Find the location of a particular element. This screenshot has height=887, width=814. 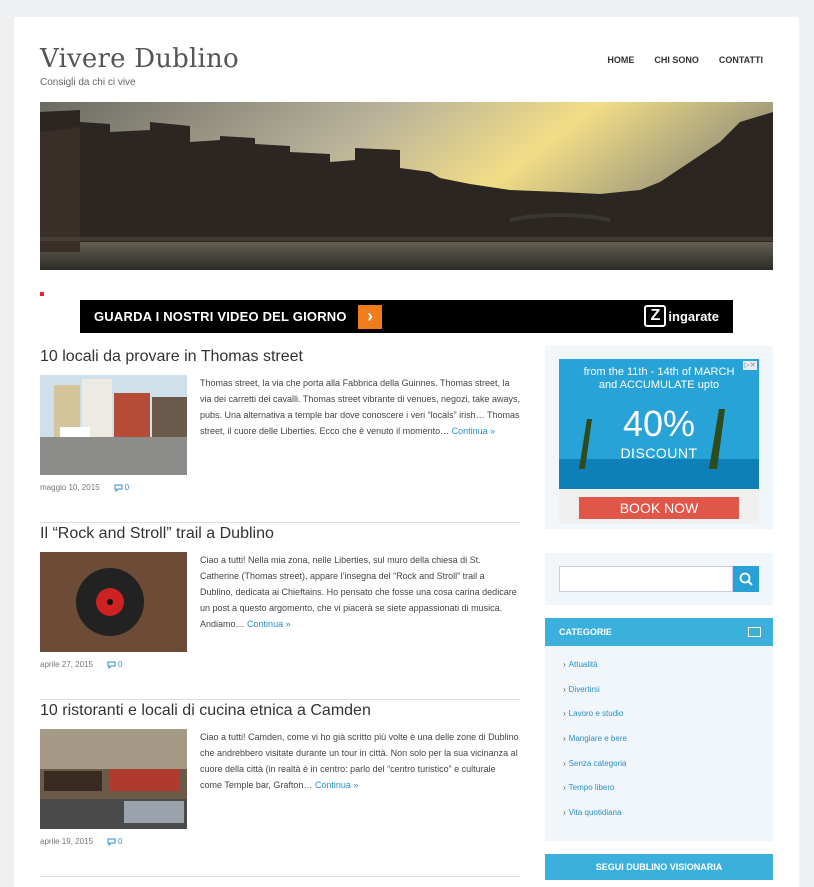

category-label: Senza categoria is located at coordinates (597, 763).